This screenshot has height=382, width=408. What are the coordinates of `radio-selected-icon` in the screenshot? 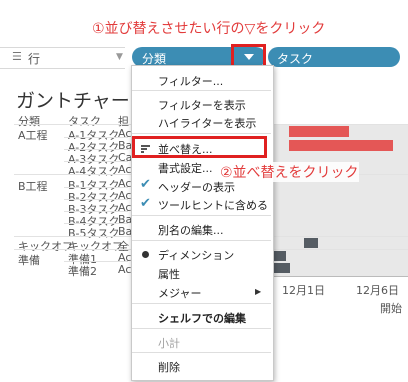 It's located at (145, 254).